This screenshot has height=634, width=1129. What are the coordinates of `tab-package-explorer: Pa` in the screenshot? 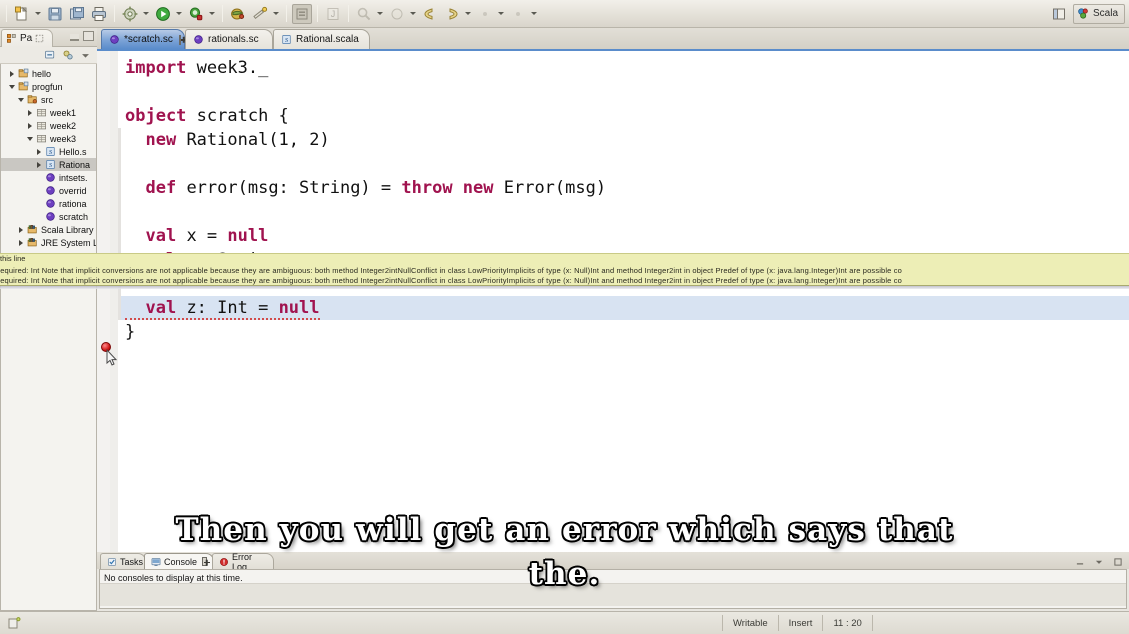 It's located at (27, 38).